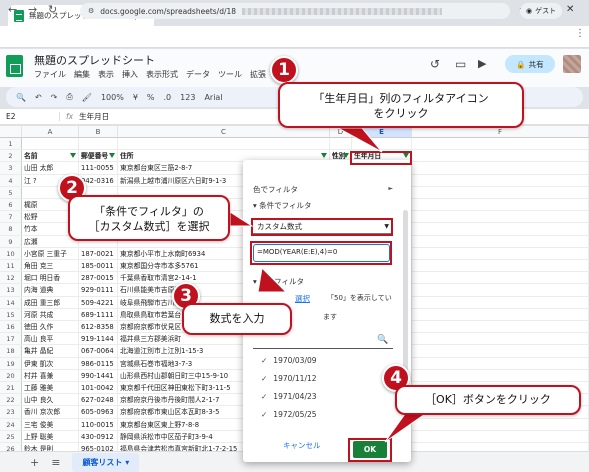 The width and height of the screenshot is (589, 472). Describe the element at coordinates (284, 70) in the screenshot. I see `step-1-badge: 1` at that location.